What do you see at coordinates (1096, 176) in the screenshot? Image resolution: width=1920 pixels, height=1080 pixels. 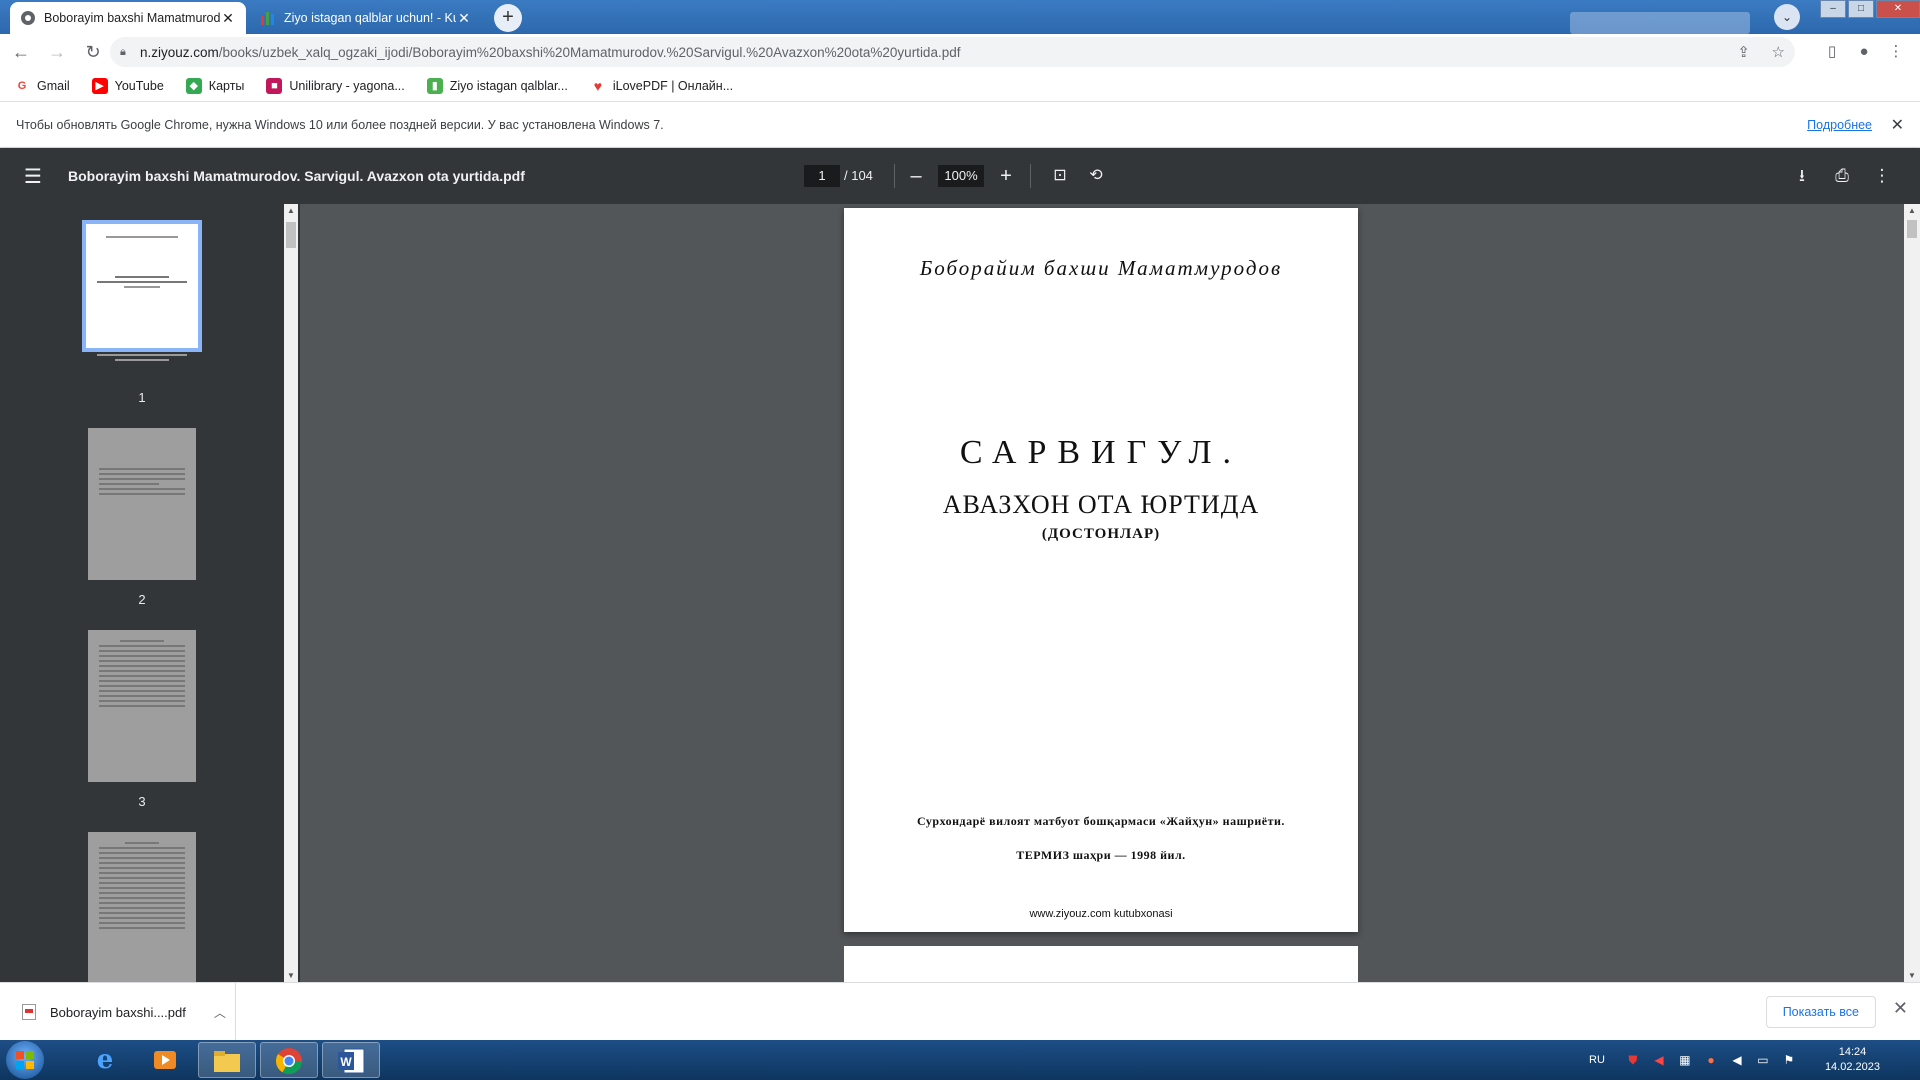 I see `rotate-icon: ⟲` at bounding box center [1096, 176].